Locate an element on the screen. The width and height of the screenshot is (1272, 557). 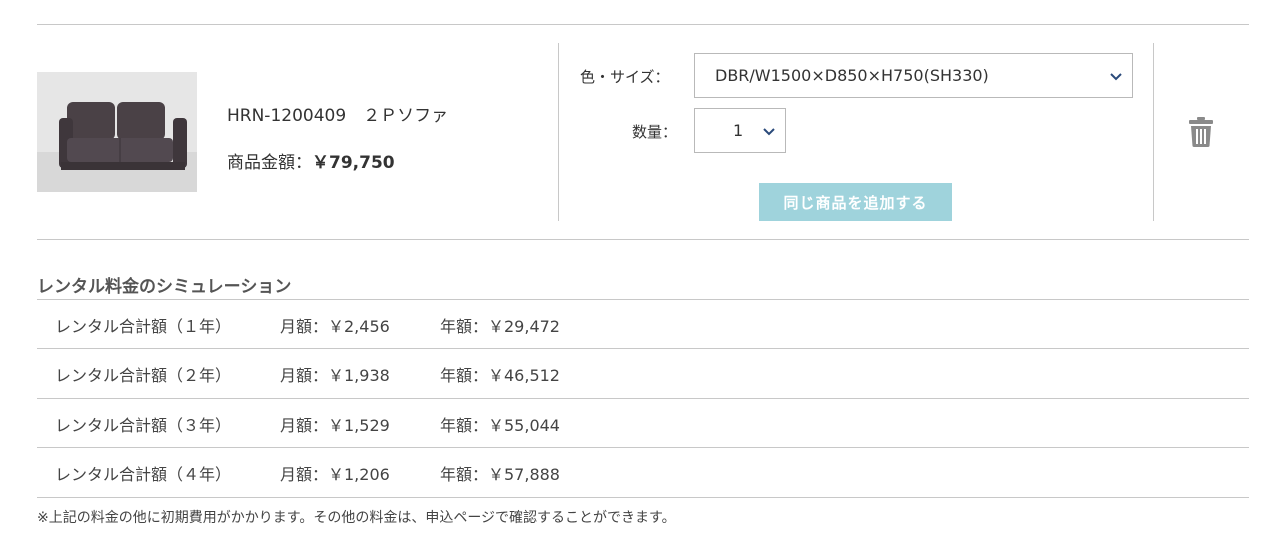
trash-icon is located at coordinates (1201, 132).